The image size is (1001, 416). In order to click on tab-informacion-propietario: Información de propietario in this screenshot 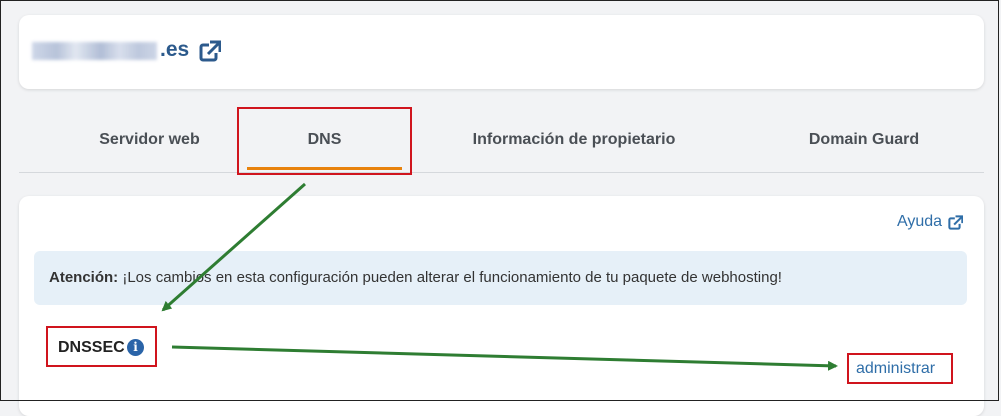, I will do `click(574, 136)`.